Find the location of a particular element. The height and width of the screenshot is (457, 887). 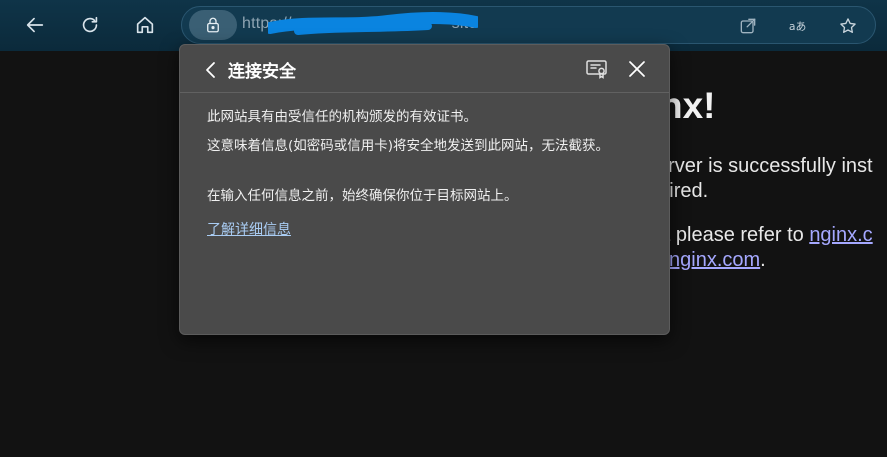

certificate-icon is located at coordinates (596, 69).